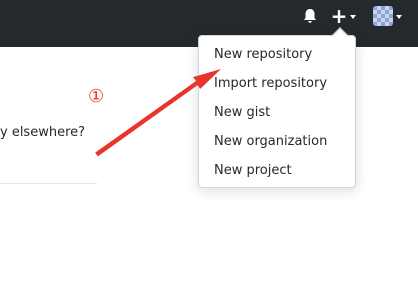 Image resolution: width=418 pixels, height=288 pixels. Describe the element at coordinates (339, 16) in the screenshot. I see `plus-icon: +` at that location.